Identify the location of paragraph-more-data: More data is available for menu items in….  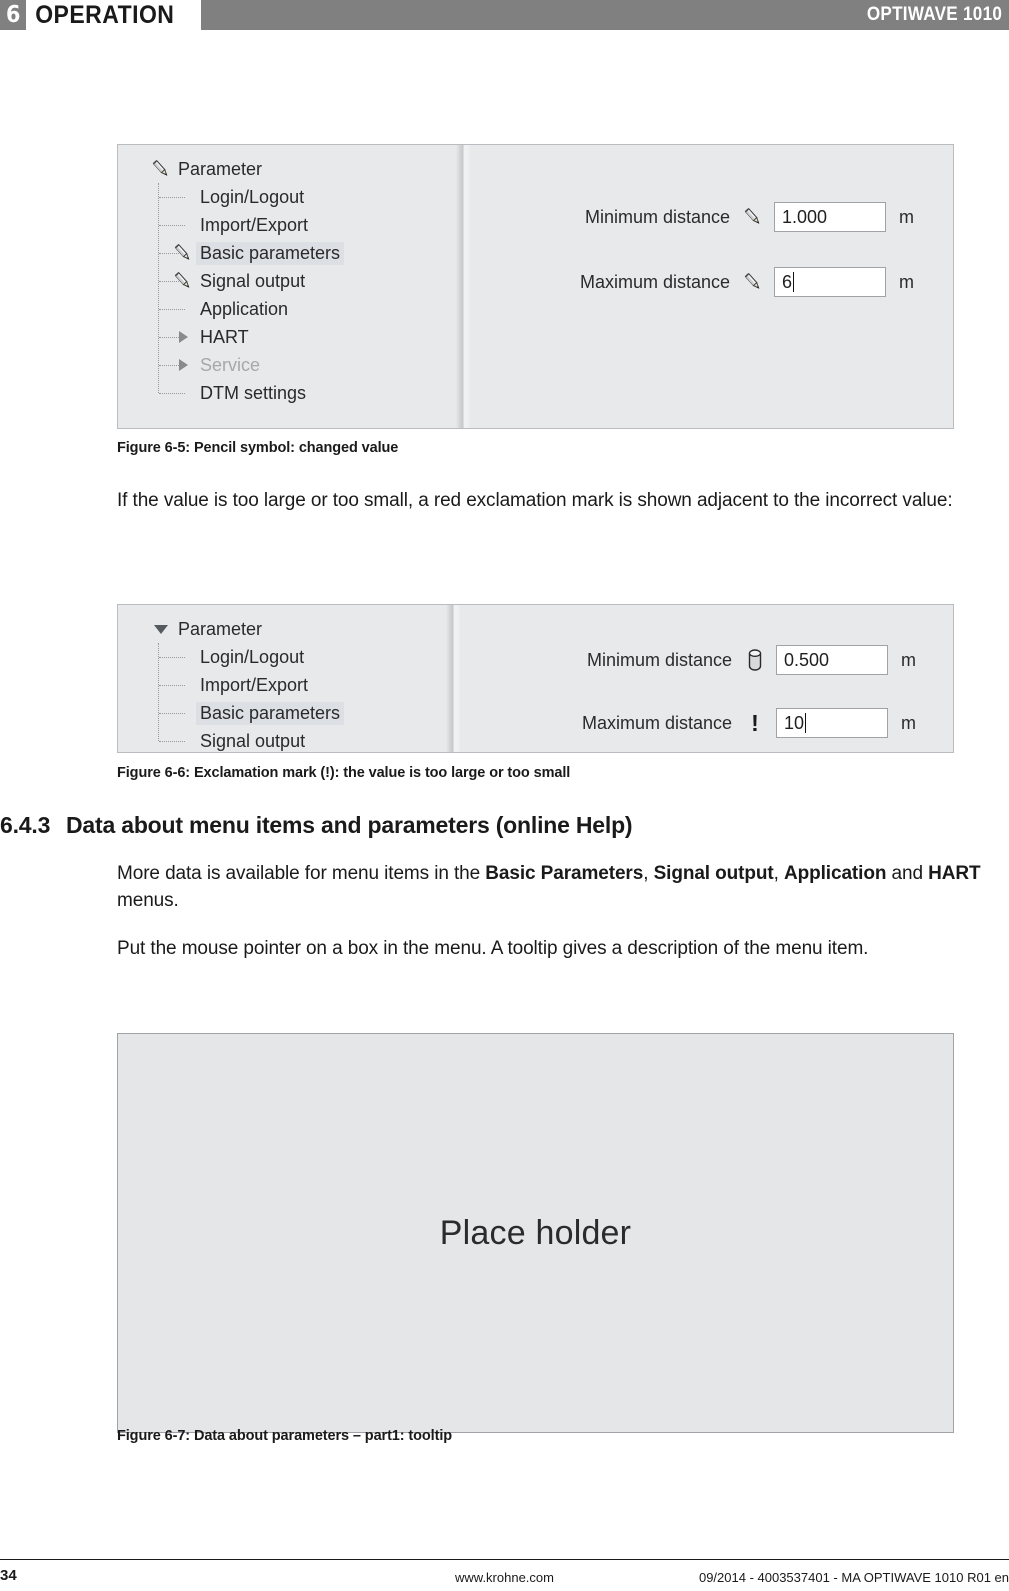
(554, 887).